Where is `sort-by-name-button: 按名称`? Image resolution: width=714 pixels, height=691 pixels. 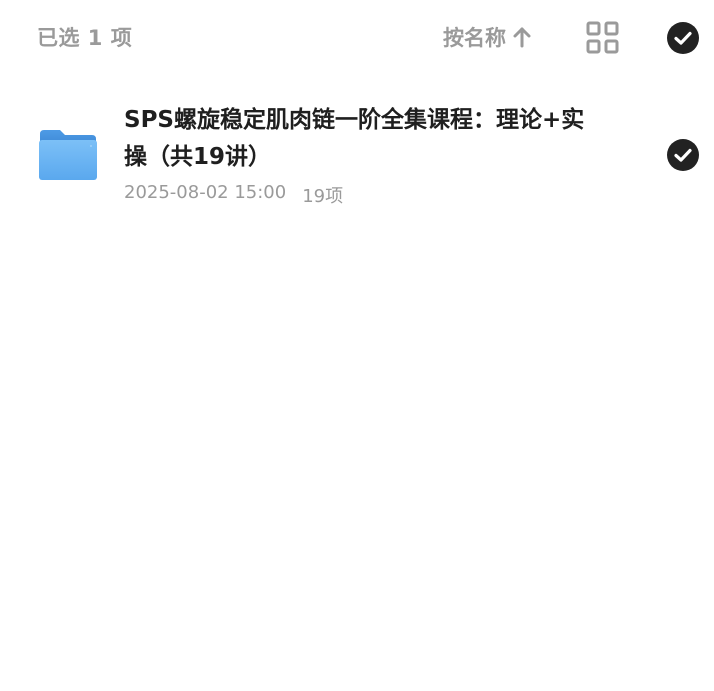
sort-by-name-button: 按名称 is located at coordinates (487, 37).